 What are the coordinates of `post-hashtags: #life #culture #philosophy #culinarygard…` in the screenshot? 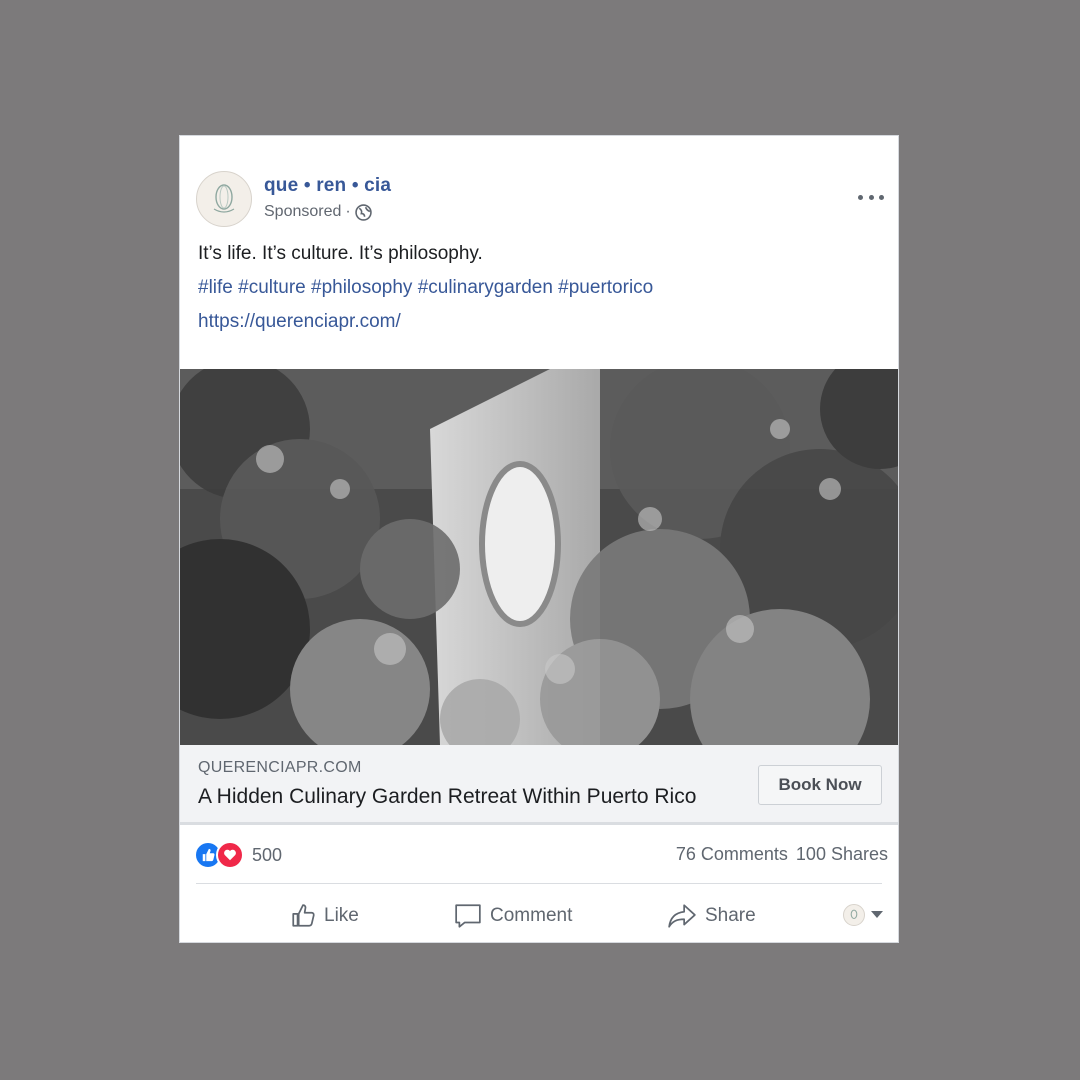 It's located at (539, 291).